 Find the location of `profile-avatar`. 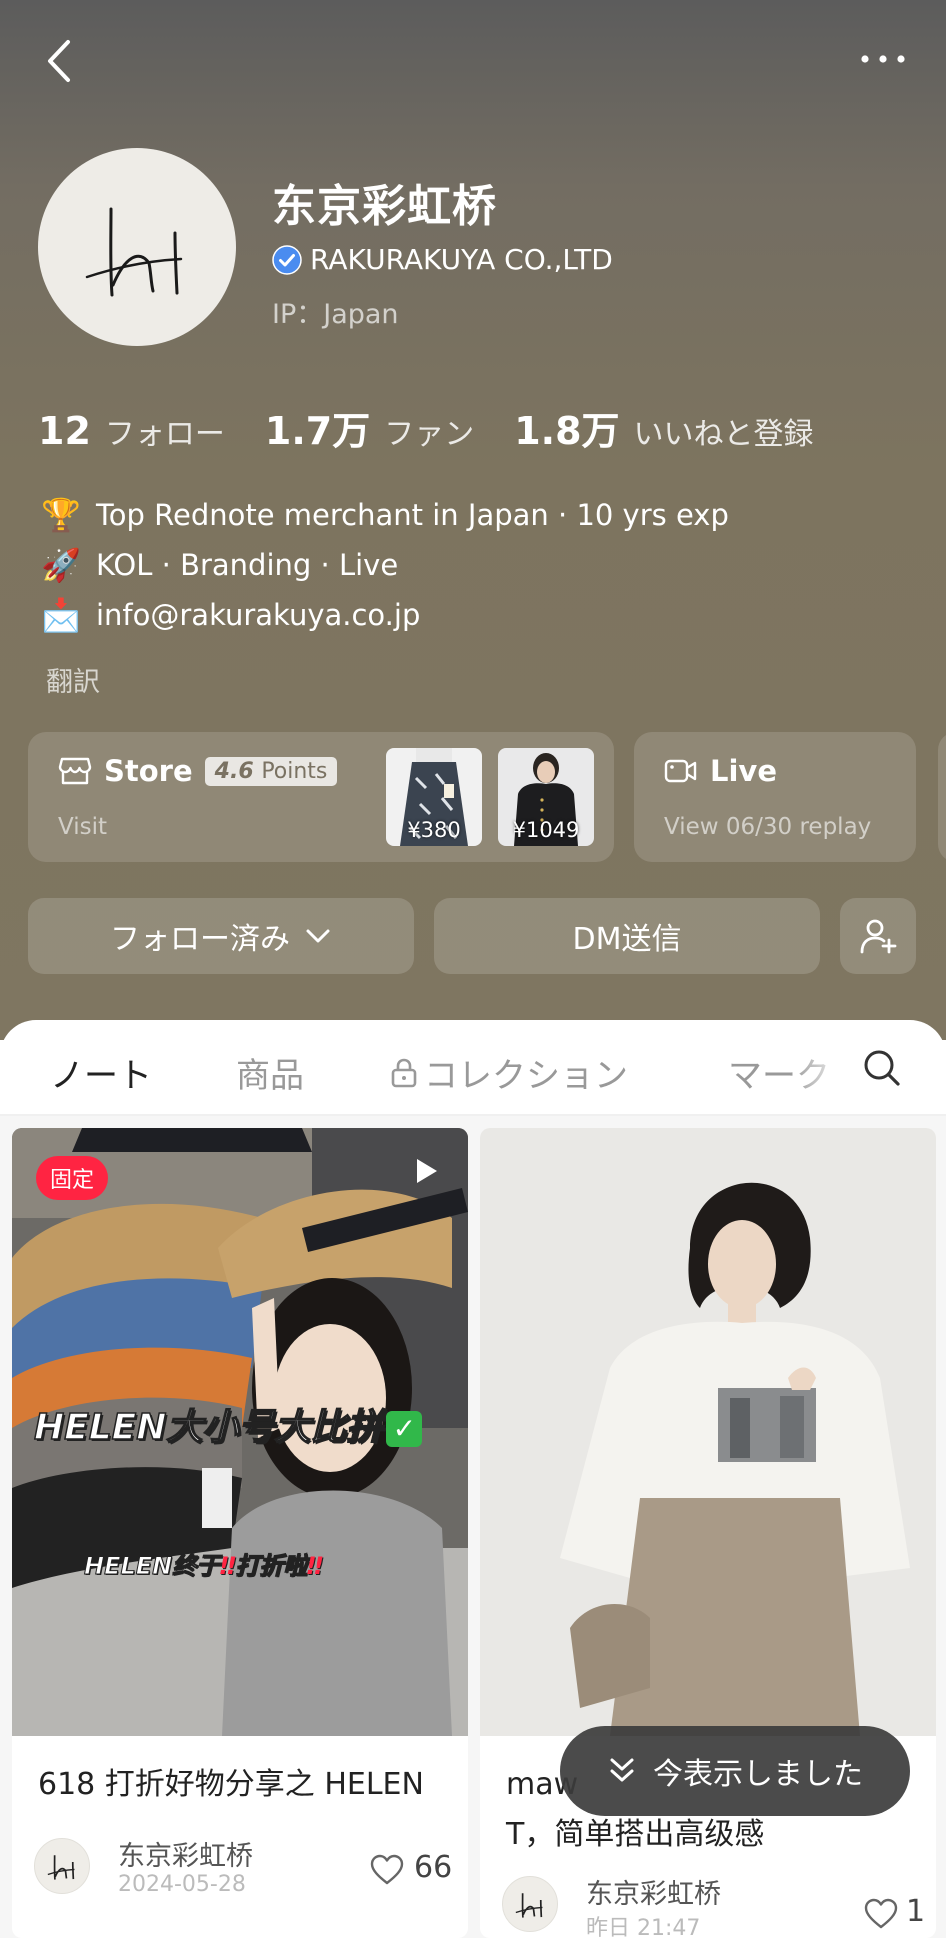

profile-avatar is located at coordinates (137, 247).